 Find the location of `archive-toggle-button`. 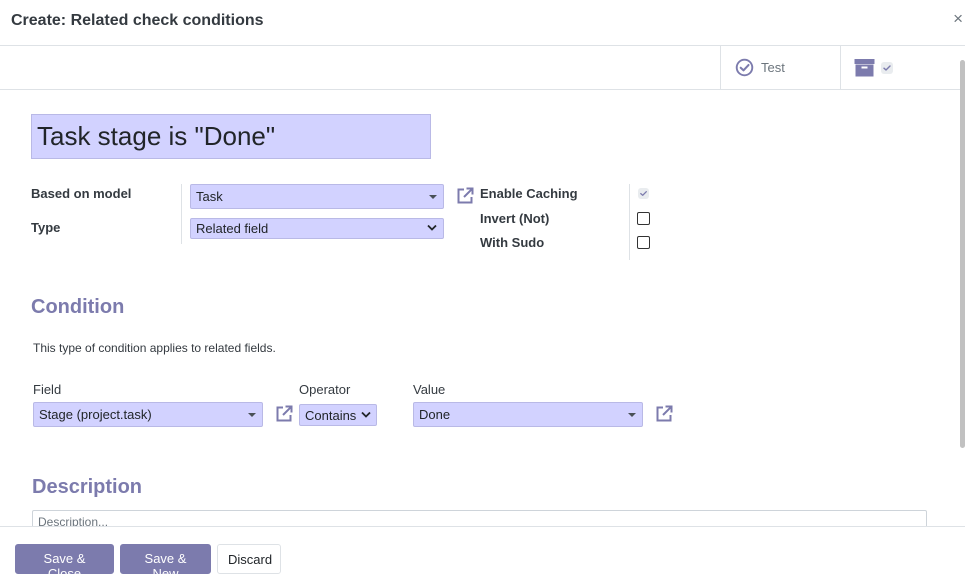

archive-toggle-button is located at coordinates (900, 67).